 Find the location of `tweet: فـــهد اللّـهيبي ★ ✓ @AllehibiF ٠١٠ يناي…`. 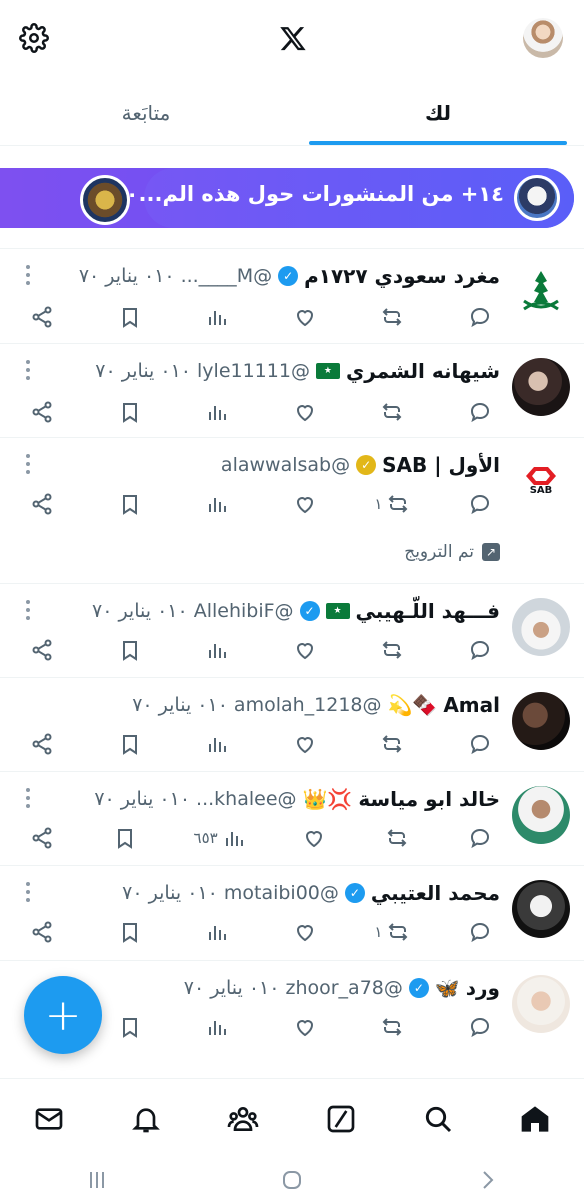

tweet: فـــهد اللّـهيبي ★ ✓ @AllehibiF ٠١٠ يناي… is located at coordinates (292, 630).